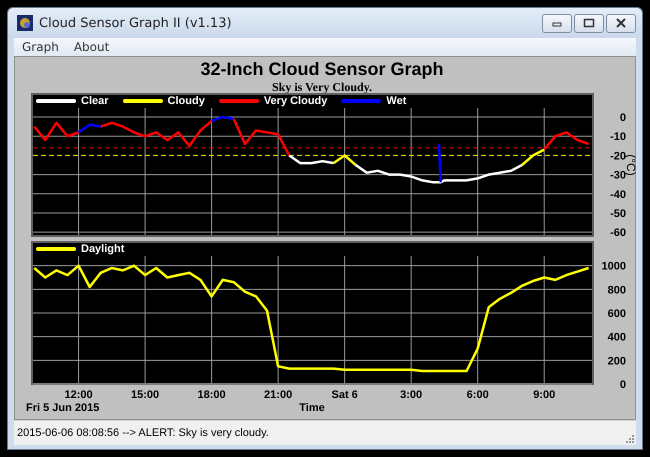 This screenshot has height=457, width=650. I want to click on tick-label: Sat 6, so click(345, 395).